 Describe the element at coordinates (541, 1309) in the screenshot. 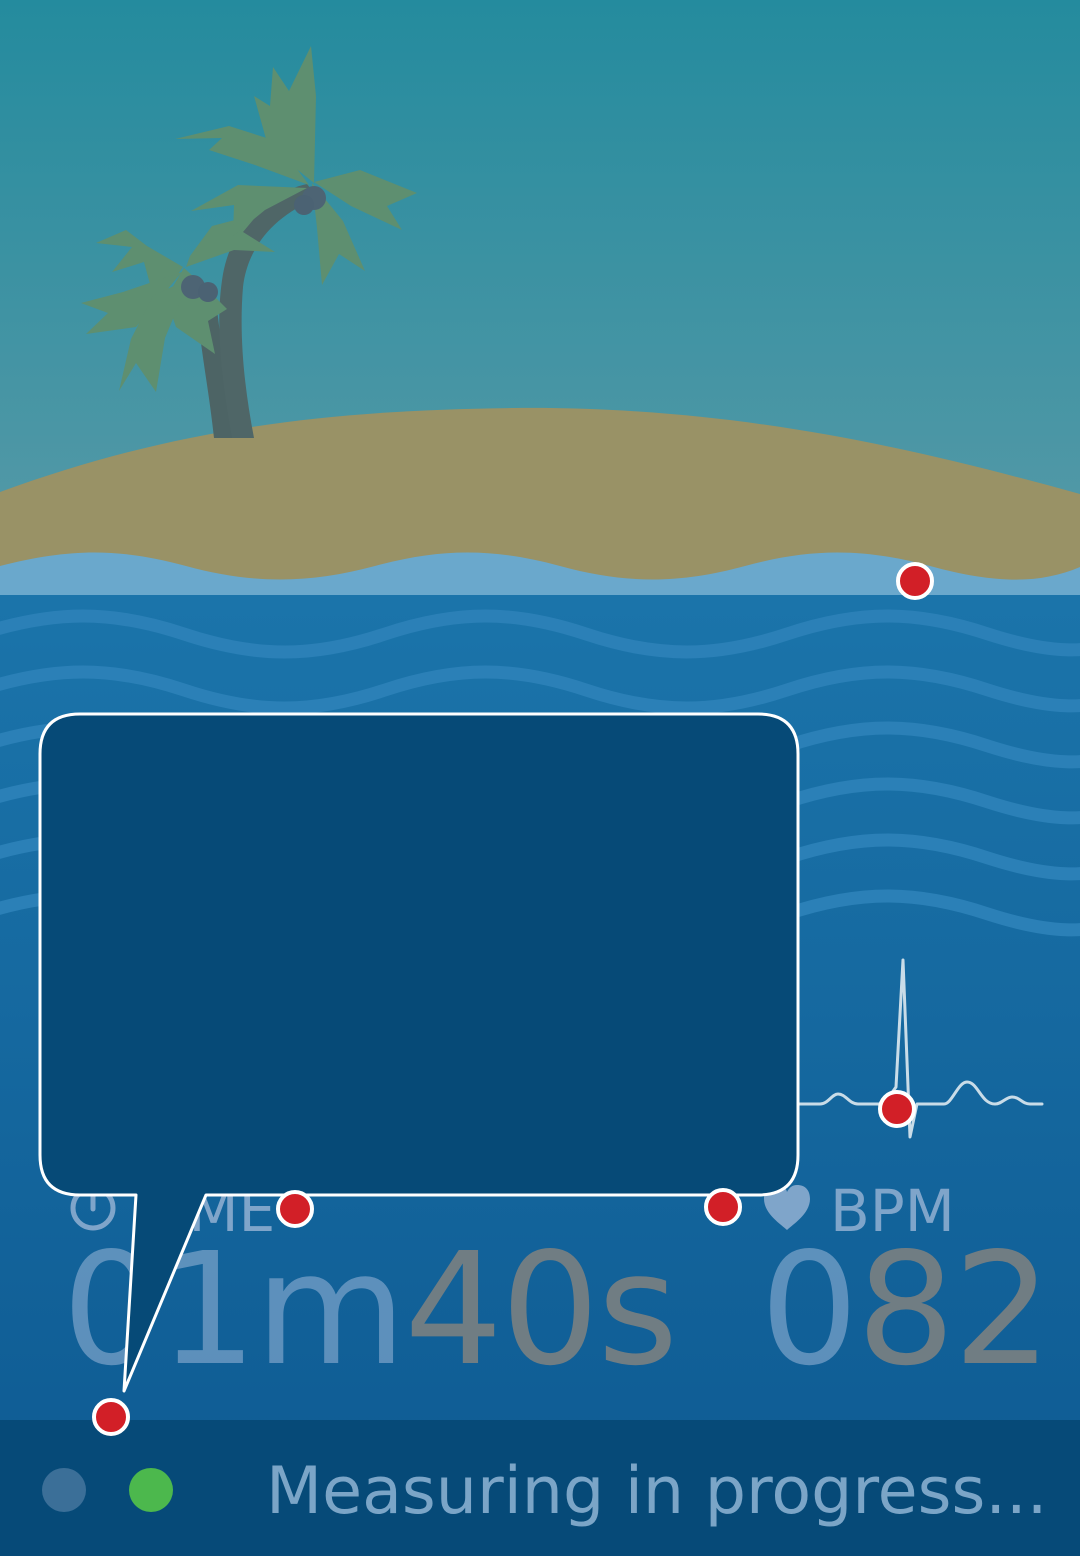

I see `elapsed-time-suffix: 40s` at that location.